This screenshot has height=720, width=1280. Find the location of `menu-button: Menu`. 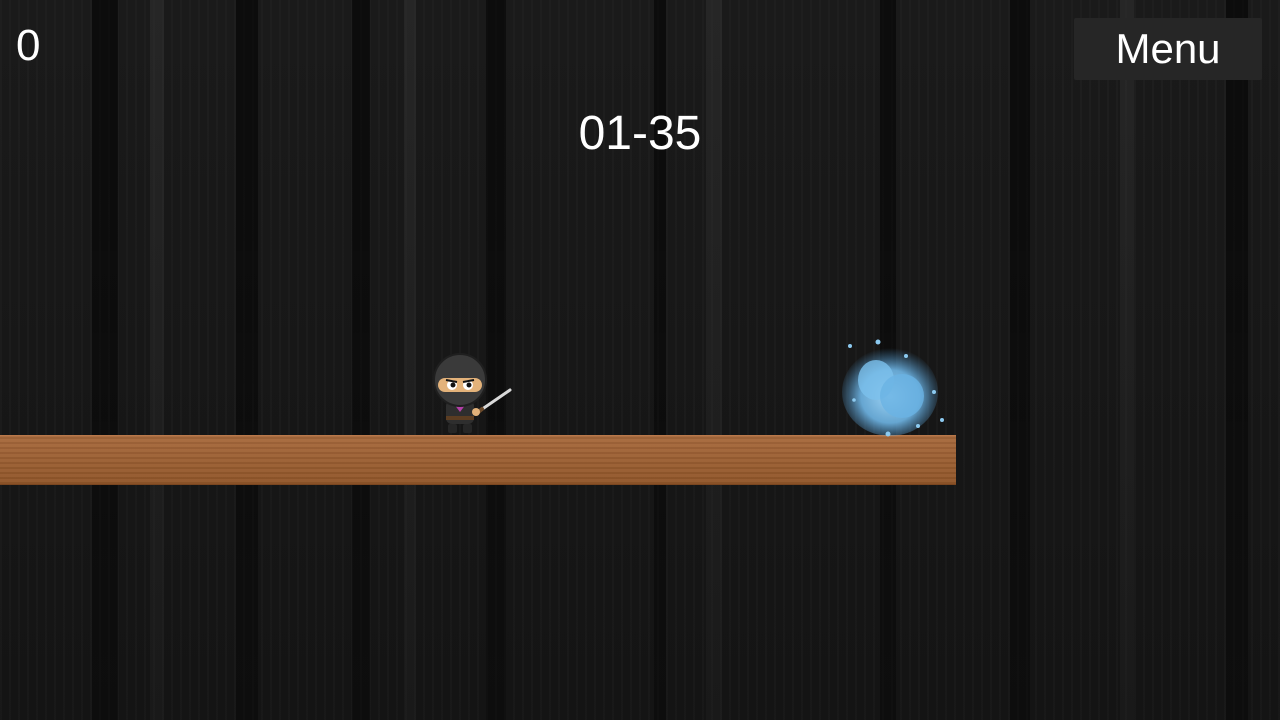

menu-button: Menu is located at coordinates (1168, 49).